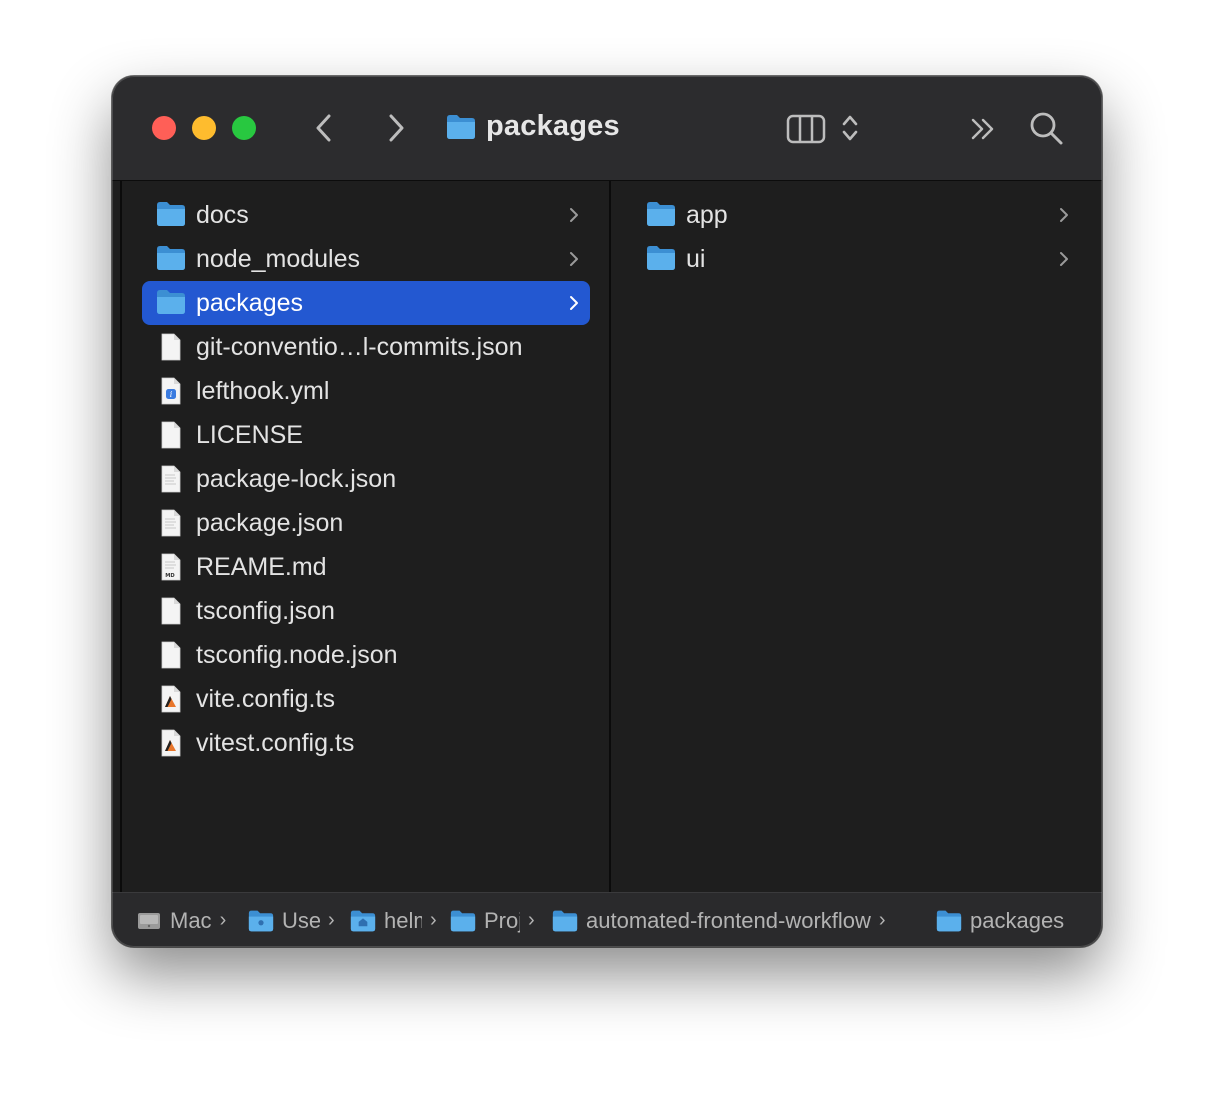  What do you see at coordinates (275, 743) in the screenshot?
I see `file-name: vitest.config.ts` at bounding box center [275, 743].